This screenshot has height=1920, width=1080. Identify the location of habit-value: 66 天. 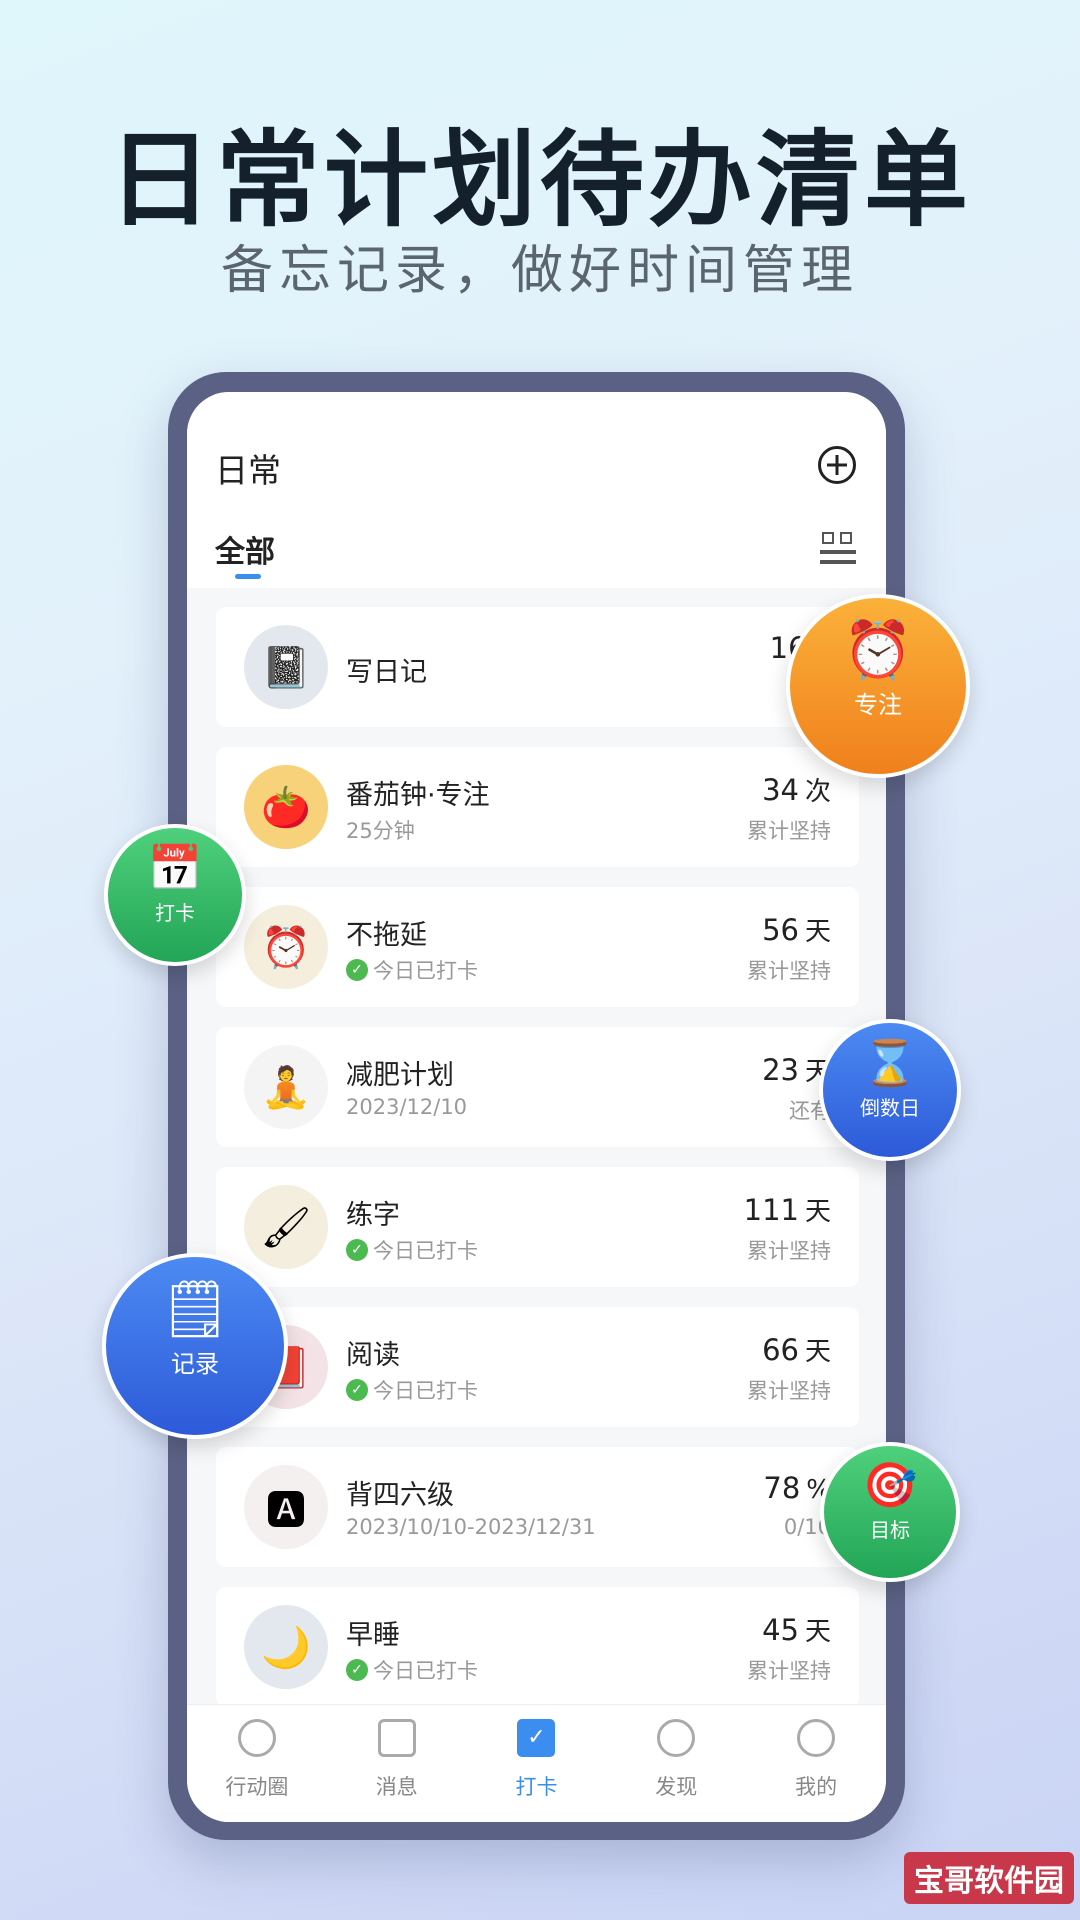
(796, 1350).